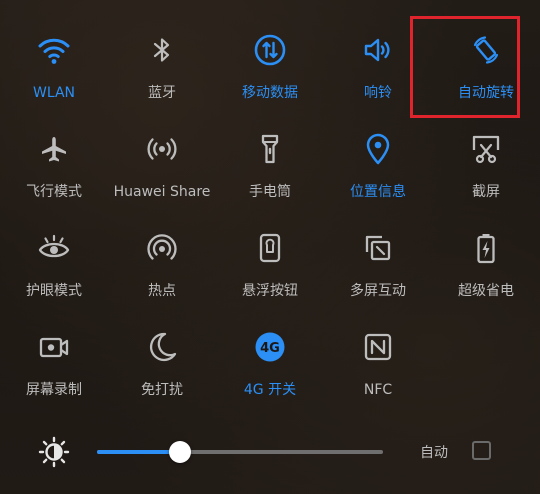 This screenshot has width=540, height=494. I want to click on tile-mobile-data: 移动数据, so click(270, 69).